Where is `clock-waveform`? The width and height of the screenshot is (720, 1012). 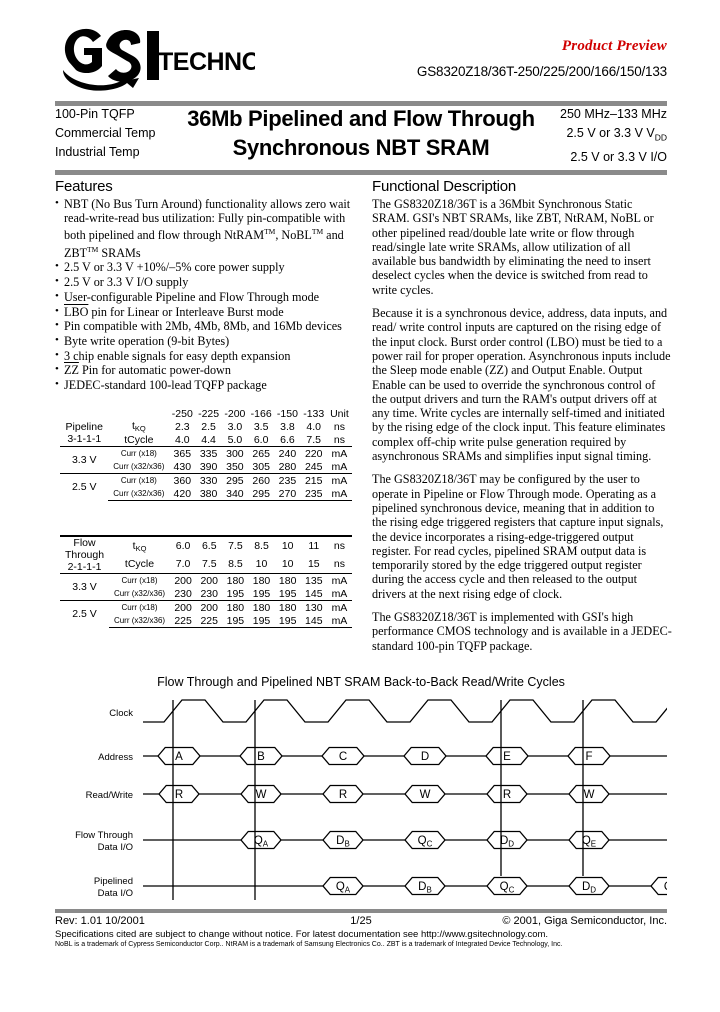 clock-waveform is located at coordinates (430, 711).